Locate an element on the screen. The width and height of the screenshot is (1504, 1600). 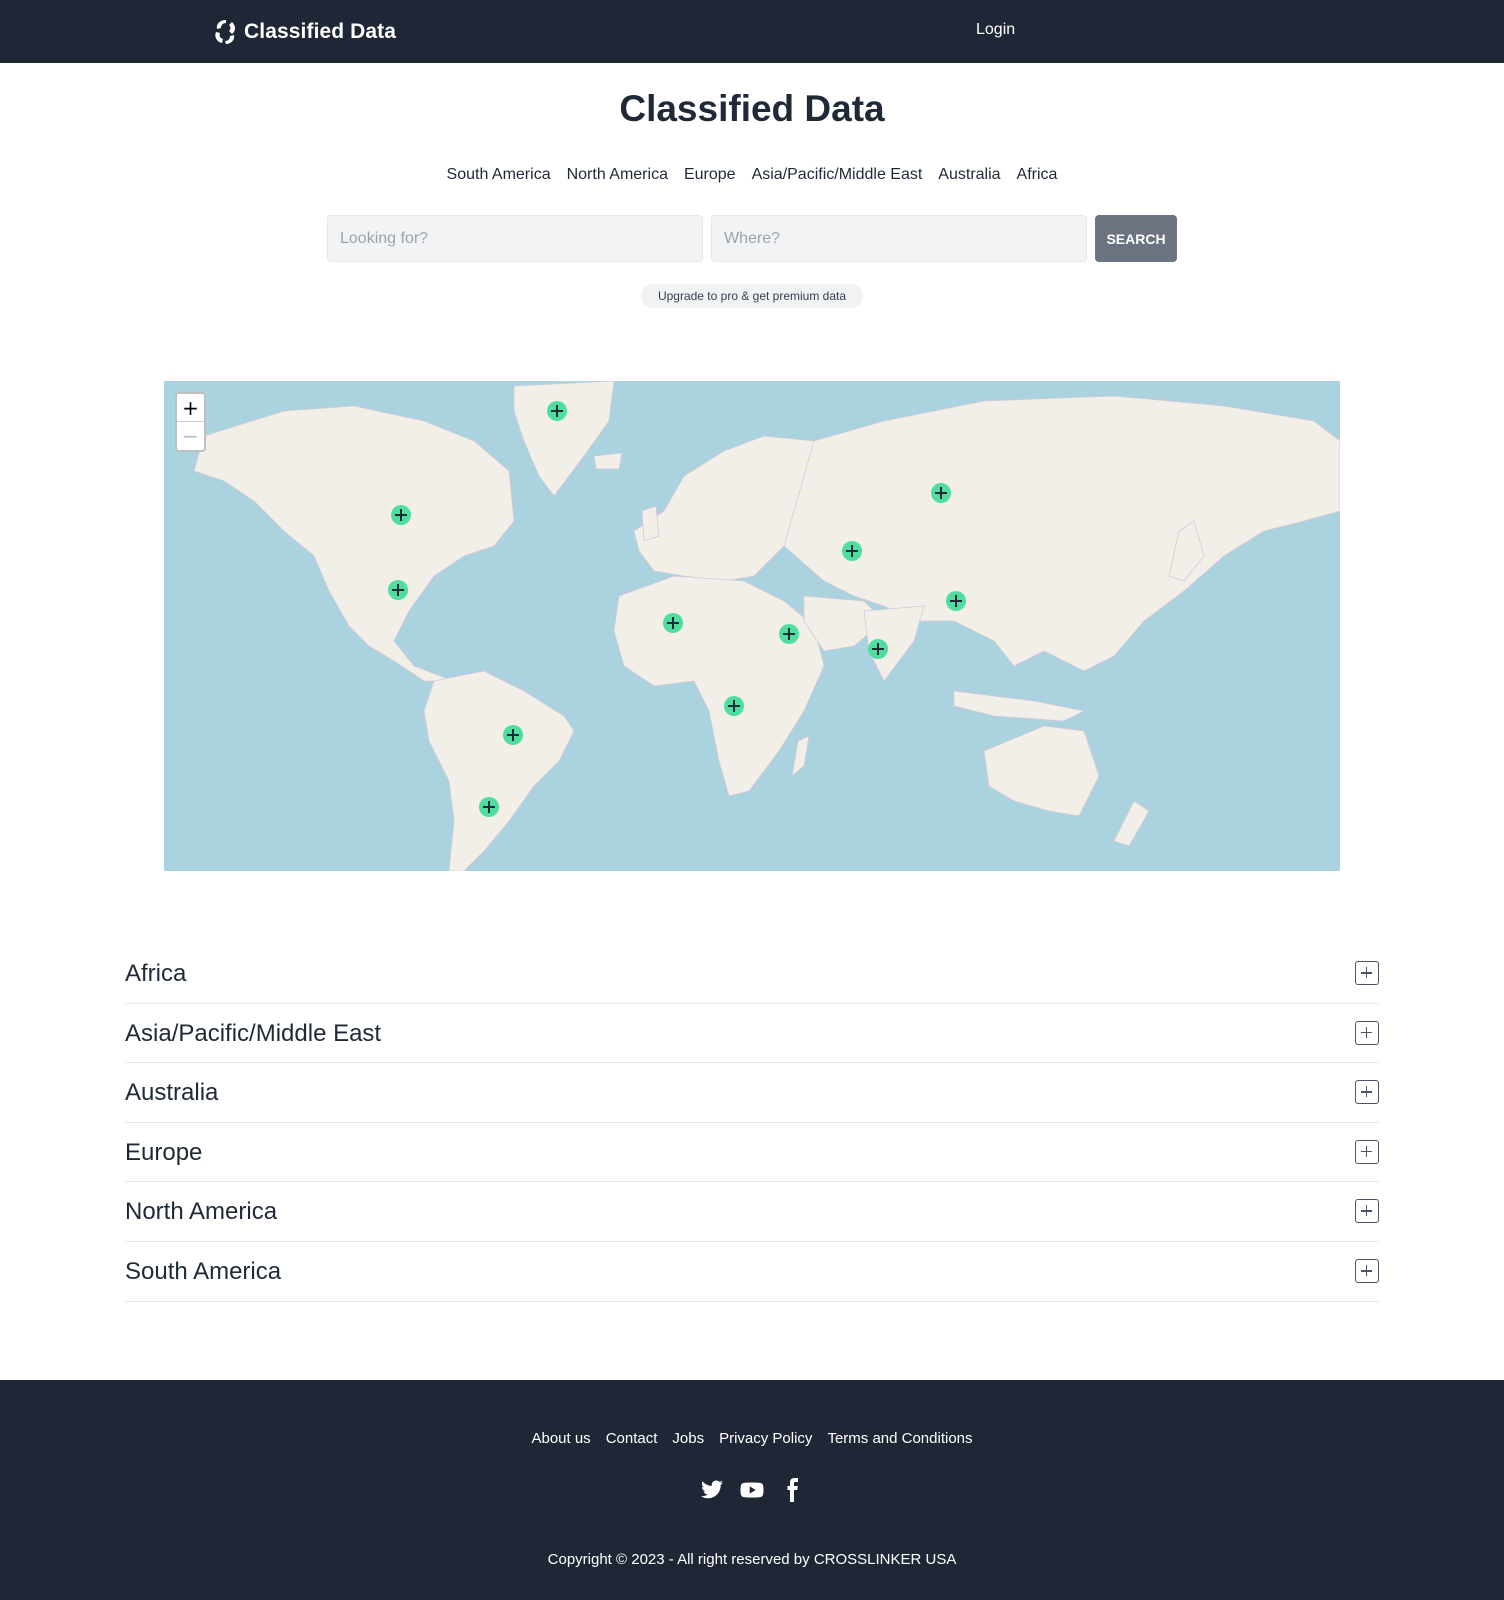
upgrade-promo-link: Upgrade to pro & get premium data is located at coordinates (752, 296).